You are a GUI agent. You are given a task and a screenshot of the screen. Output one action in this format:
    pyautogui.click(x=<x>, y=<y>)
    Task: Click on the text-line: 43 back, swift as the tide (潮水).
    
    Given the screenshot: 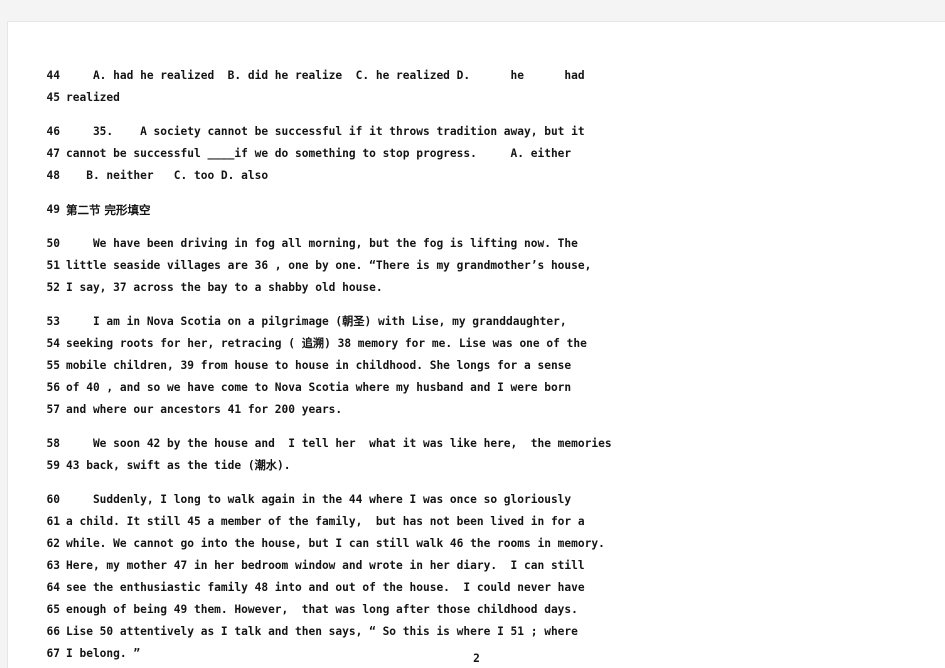 What is the action you would take?
    pyautogui.click(x=178, y=465)
    